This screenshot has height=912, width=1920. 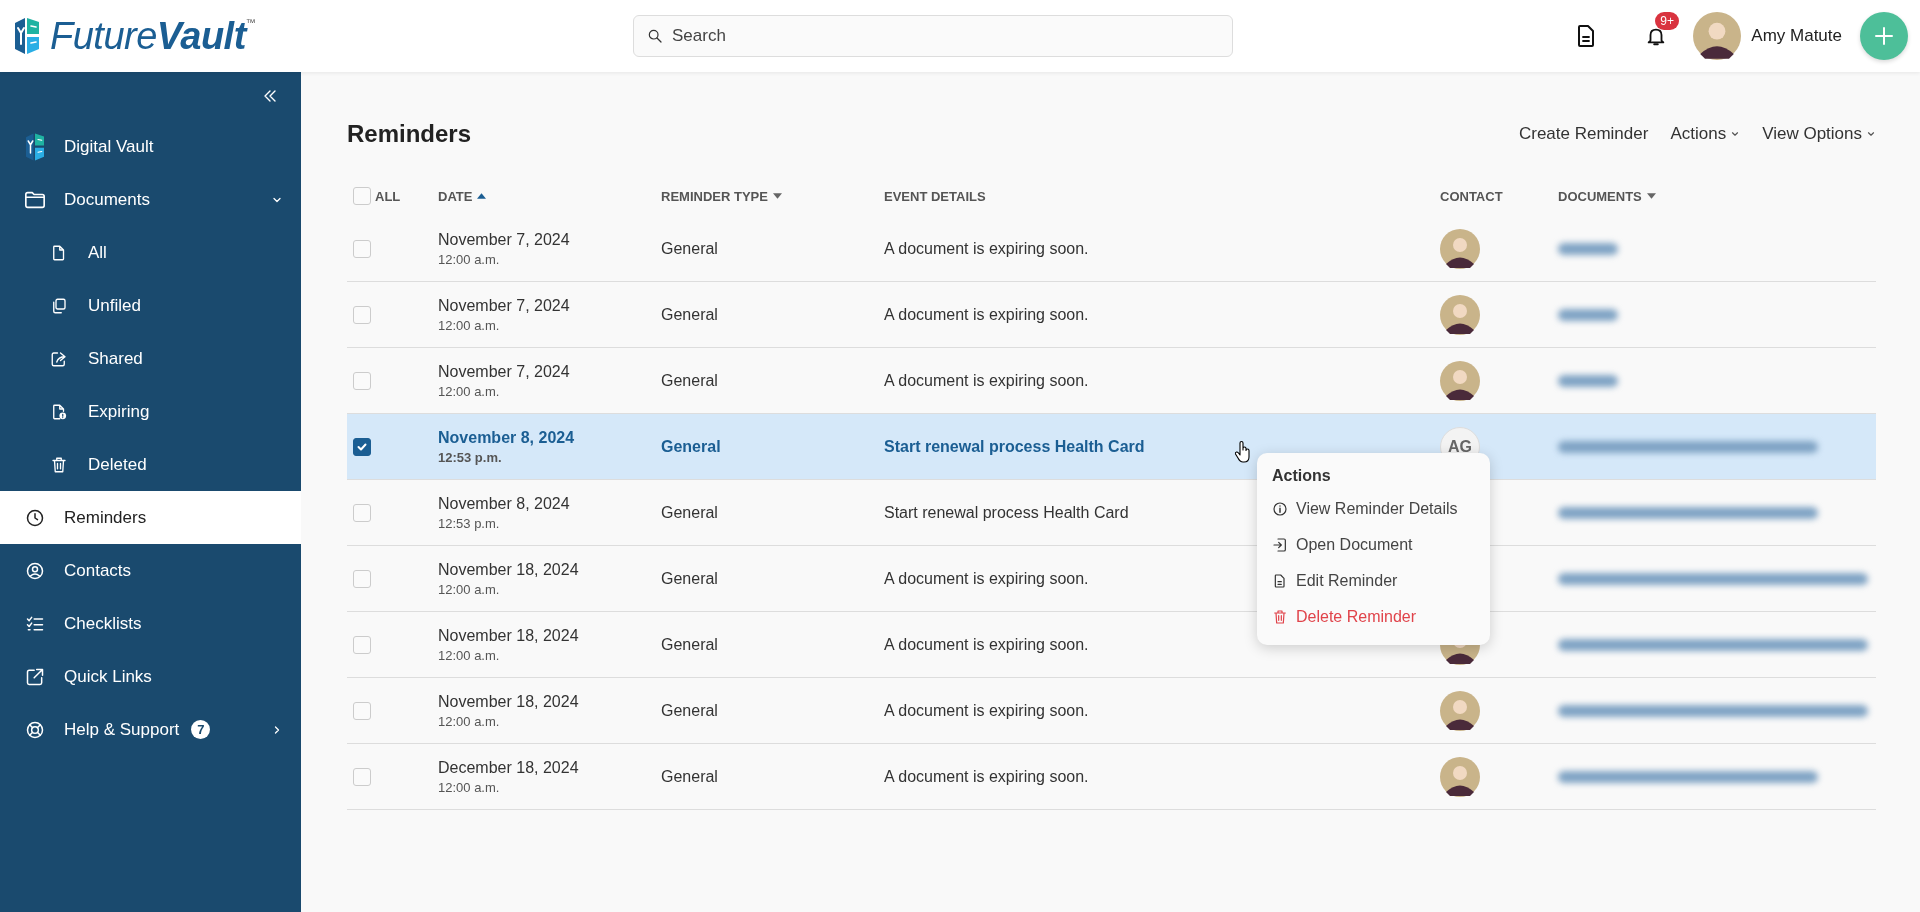 What do you see at coordinates (508, 767) in the screenshot?
I see `date-text: December 18, 2024` at bounding box center [508, 767].